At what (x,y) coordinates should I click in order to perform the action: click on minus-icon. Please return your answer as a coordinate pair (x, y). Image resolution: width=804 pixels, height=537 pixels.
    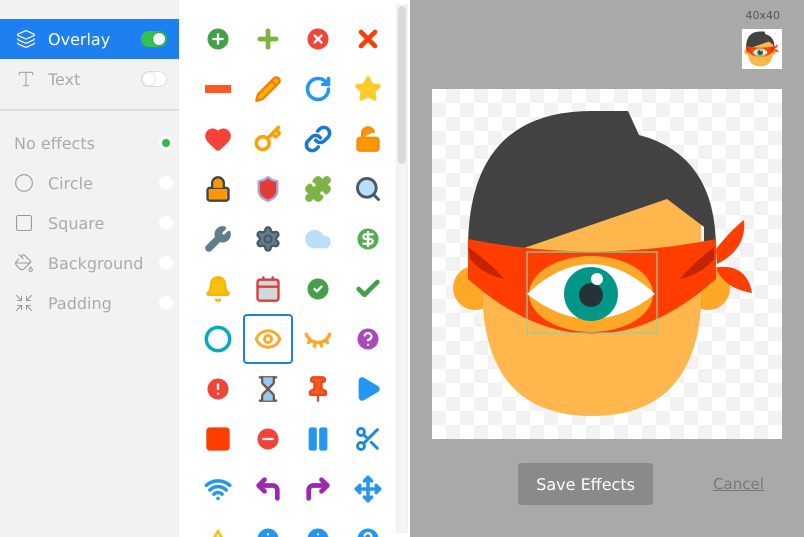
    Looking at the image, I should click on (218, 89).